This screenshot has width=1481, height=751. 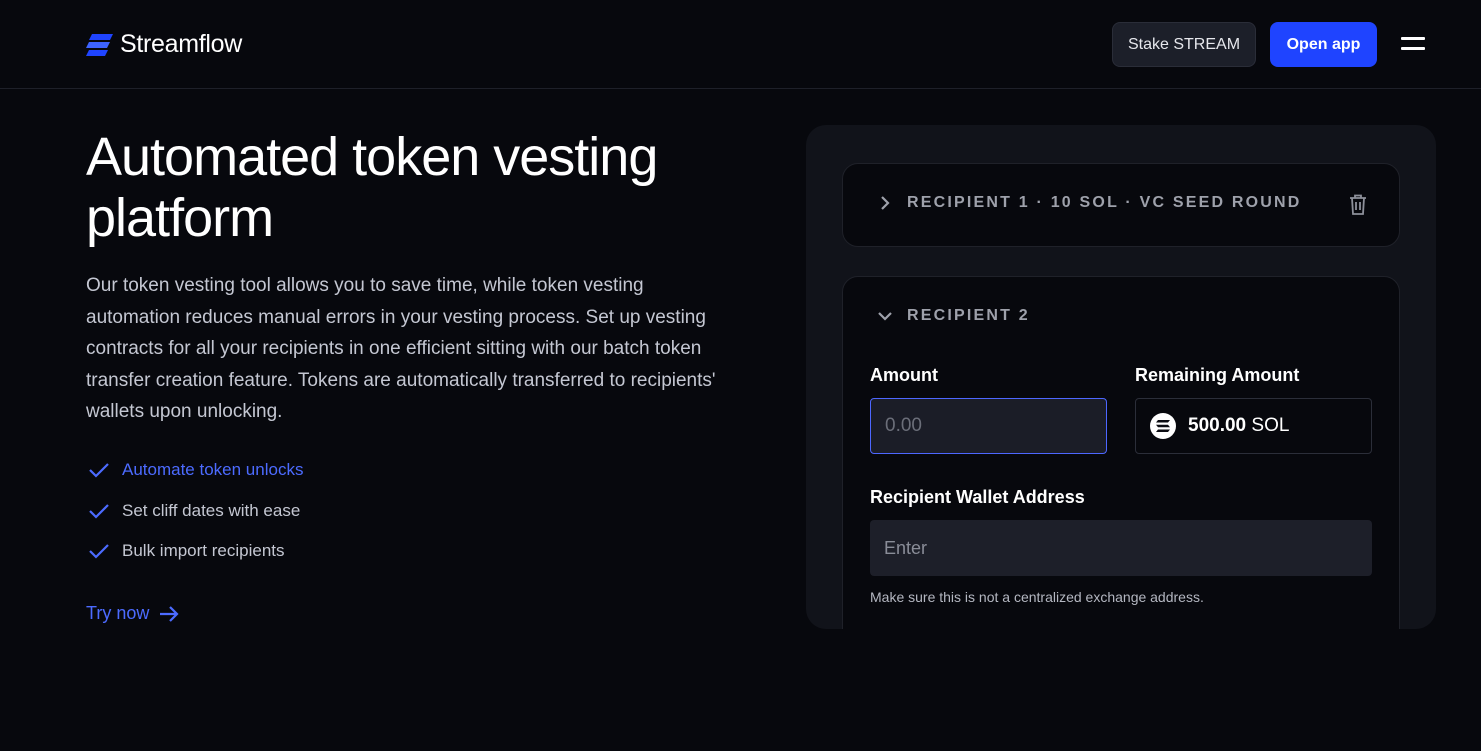 I want to click on arrow-right-icon, so click(x=169, y=613).